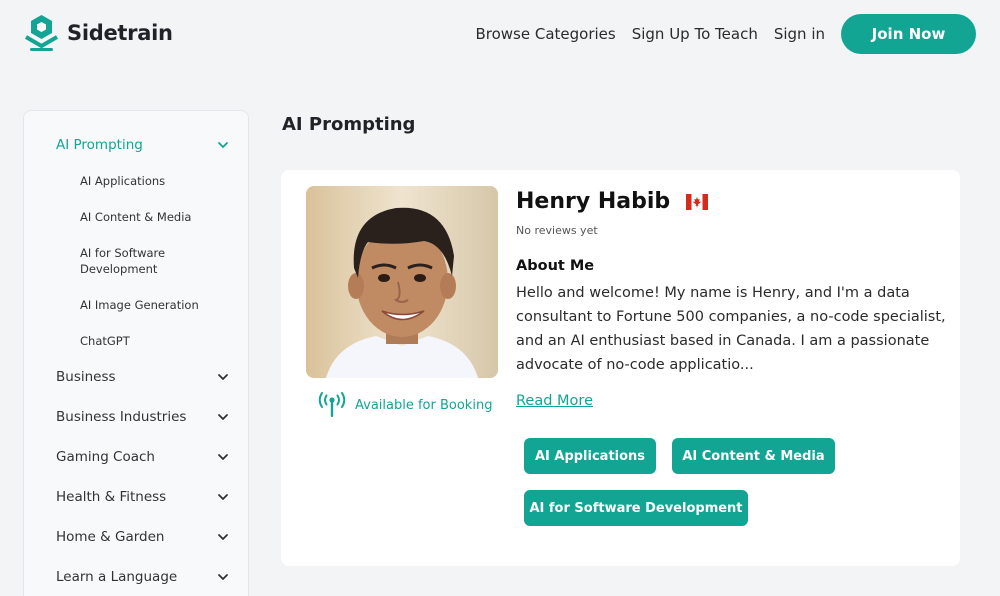 This screenshot has height=596, width=1000. Describe the element at coordinates (143, 377) in the screenshot. I see `sidebar-item-business: Business` at that location.